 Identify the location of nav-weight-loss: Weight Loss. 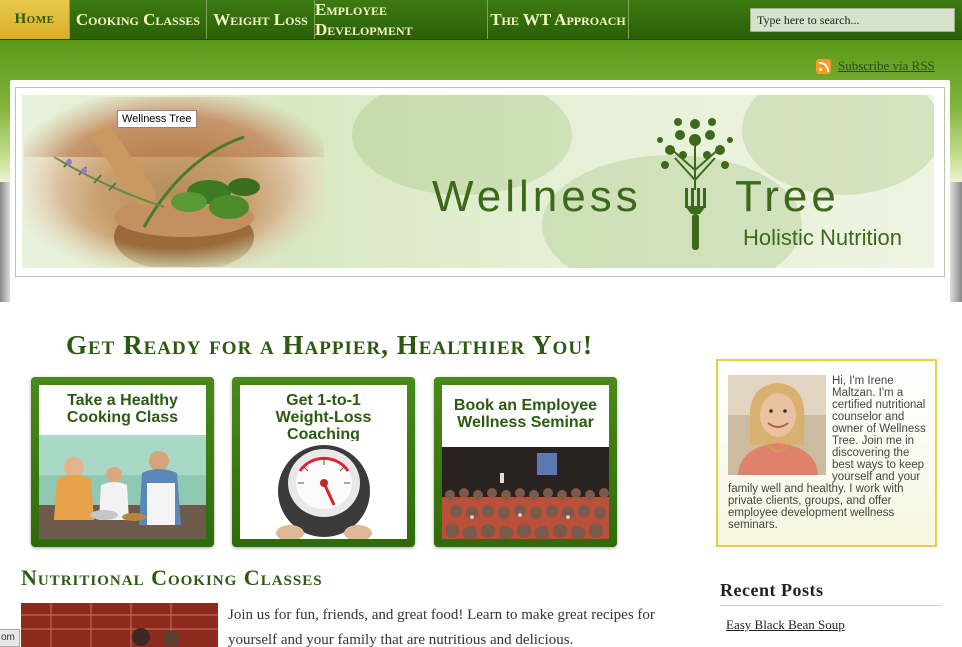
(261, 19).